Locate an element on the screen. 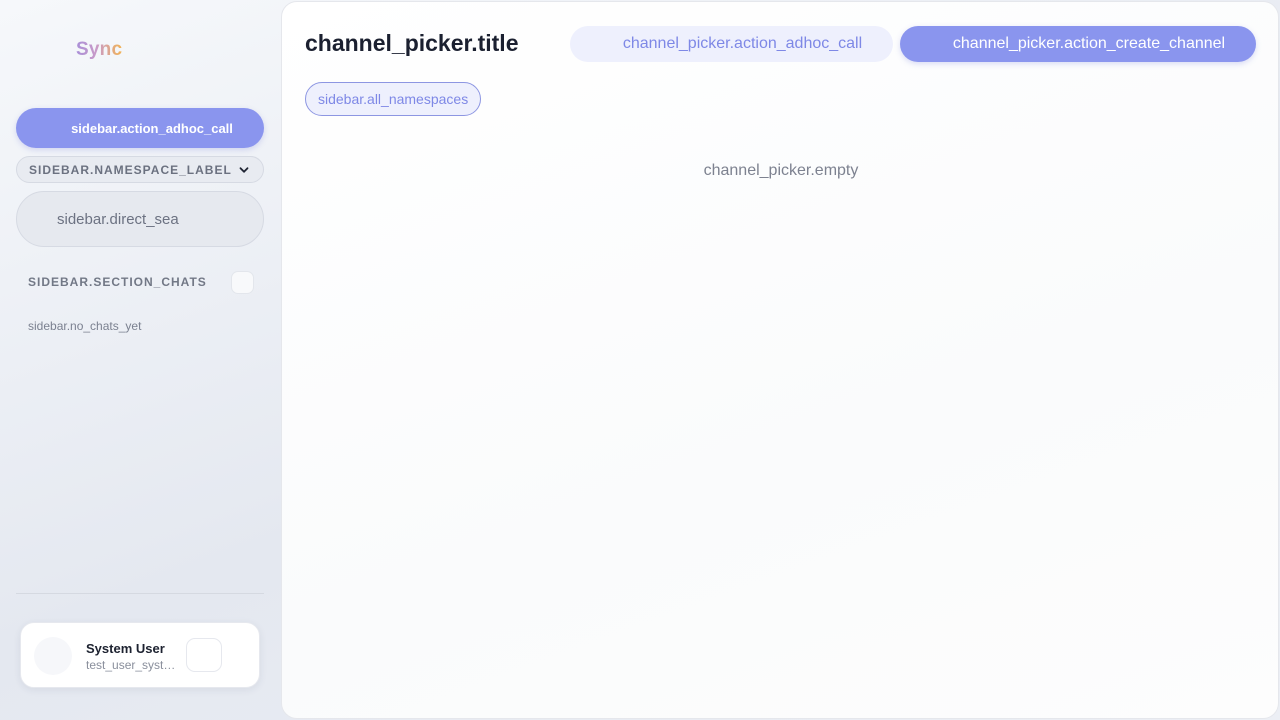 This screenshot has width=1280, height=720. empty-state-message: channel_picker.empty is located at coordinates (781, 170).